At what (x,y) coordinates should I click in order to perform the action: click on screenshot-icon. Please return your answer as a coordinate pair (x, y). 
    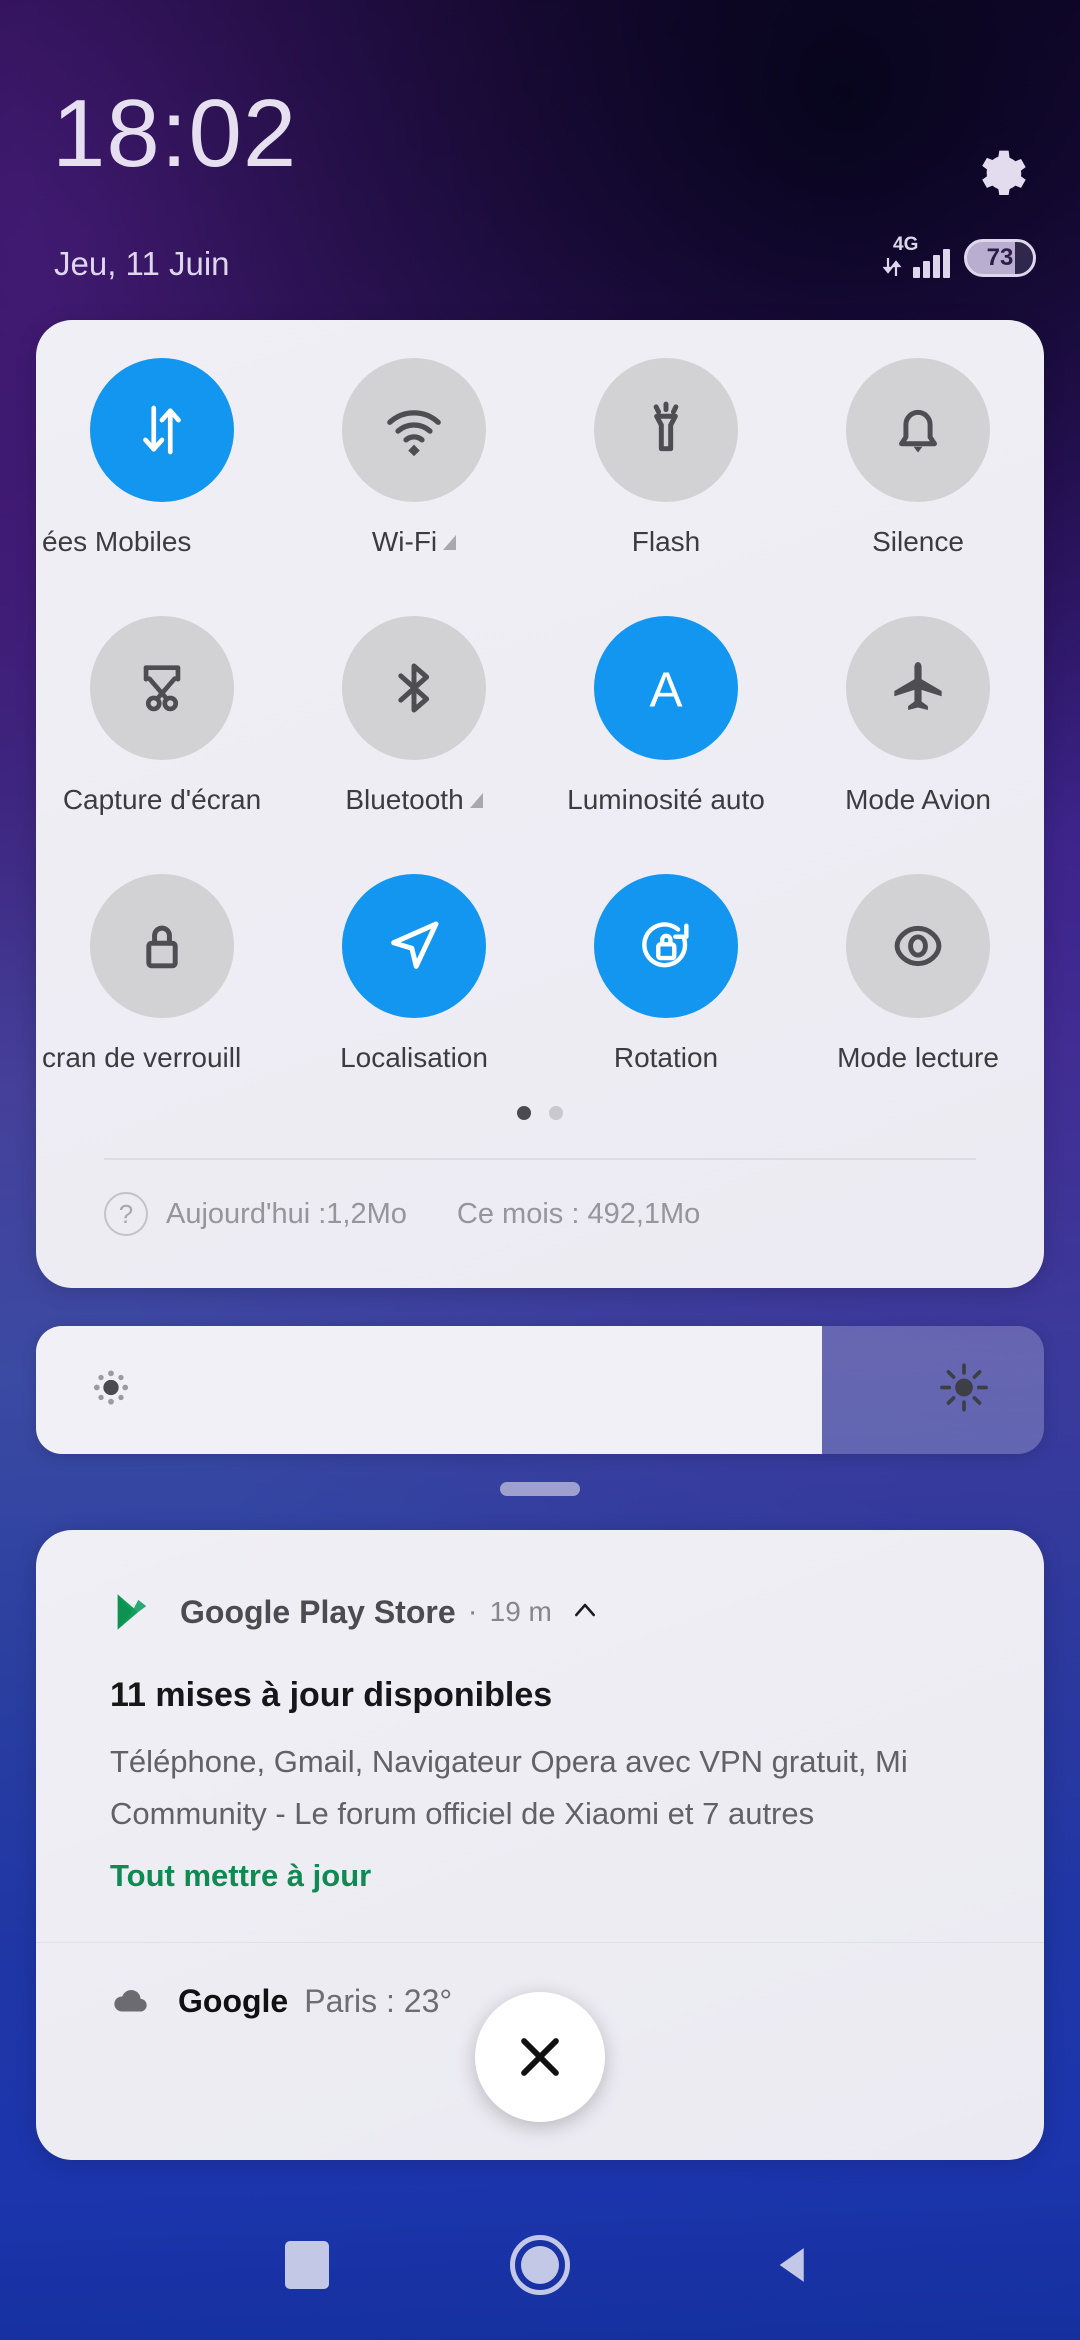
    Looking at the image, I should click on (162, 688).